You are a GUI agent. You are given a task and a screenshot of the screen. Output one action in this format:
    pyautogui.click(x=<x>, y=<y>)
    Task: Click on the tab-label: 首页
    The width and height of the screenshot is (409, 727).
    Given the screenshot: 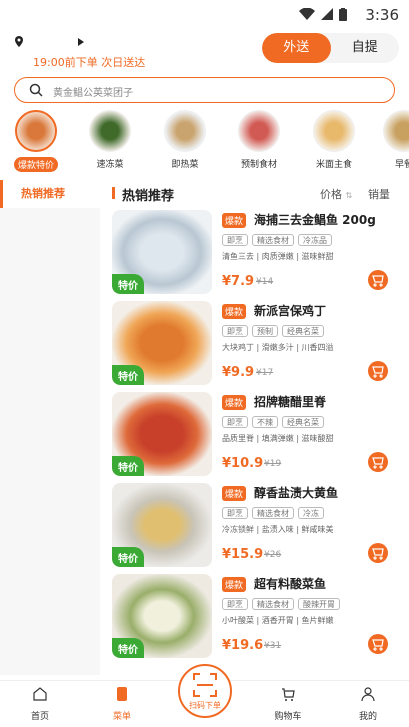 What is the action you would take?
    pyautogui.click(x=39, y=717)
    